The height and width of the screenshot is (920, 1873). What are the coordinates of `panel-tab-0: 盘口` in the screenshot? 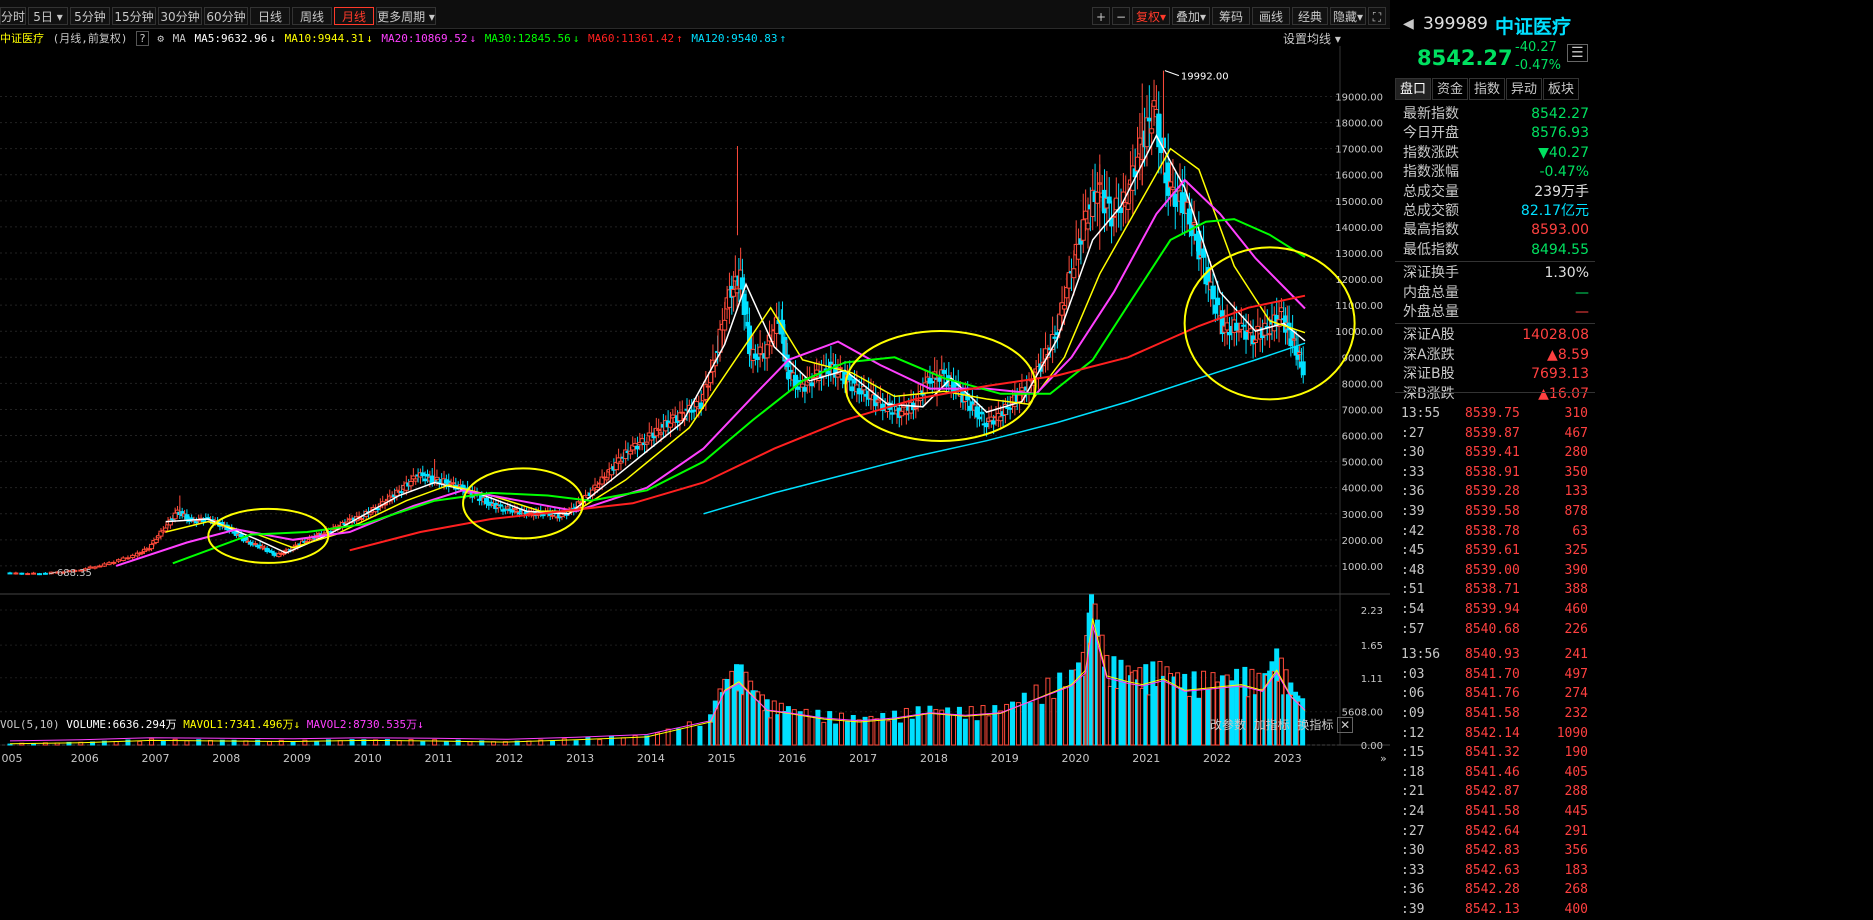 It's located at (1413, 89).